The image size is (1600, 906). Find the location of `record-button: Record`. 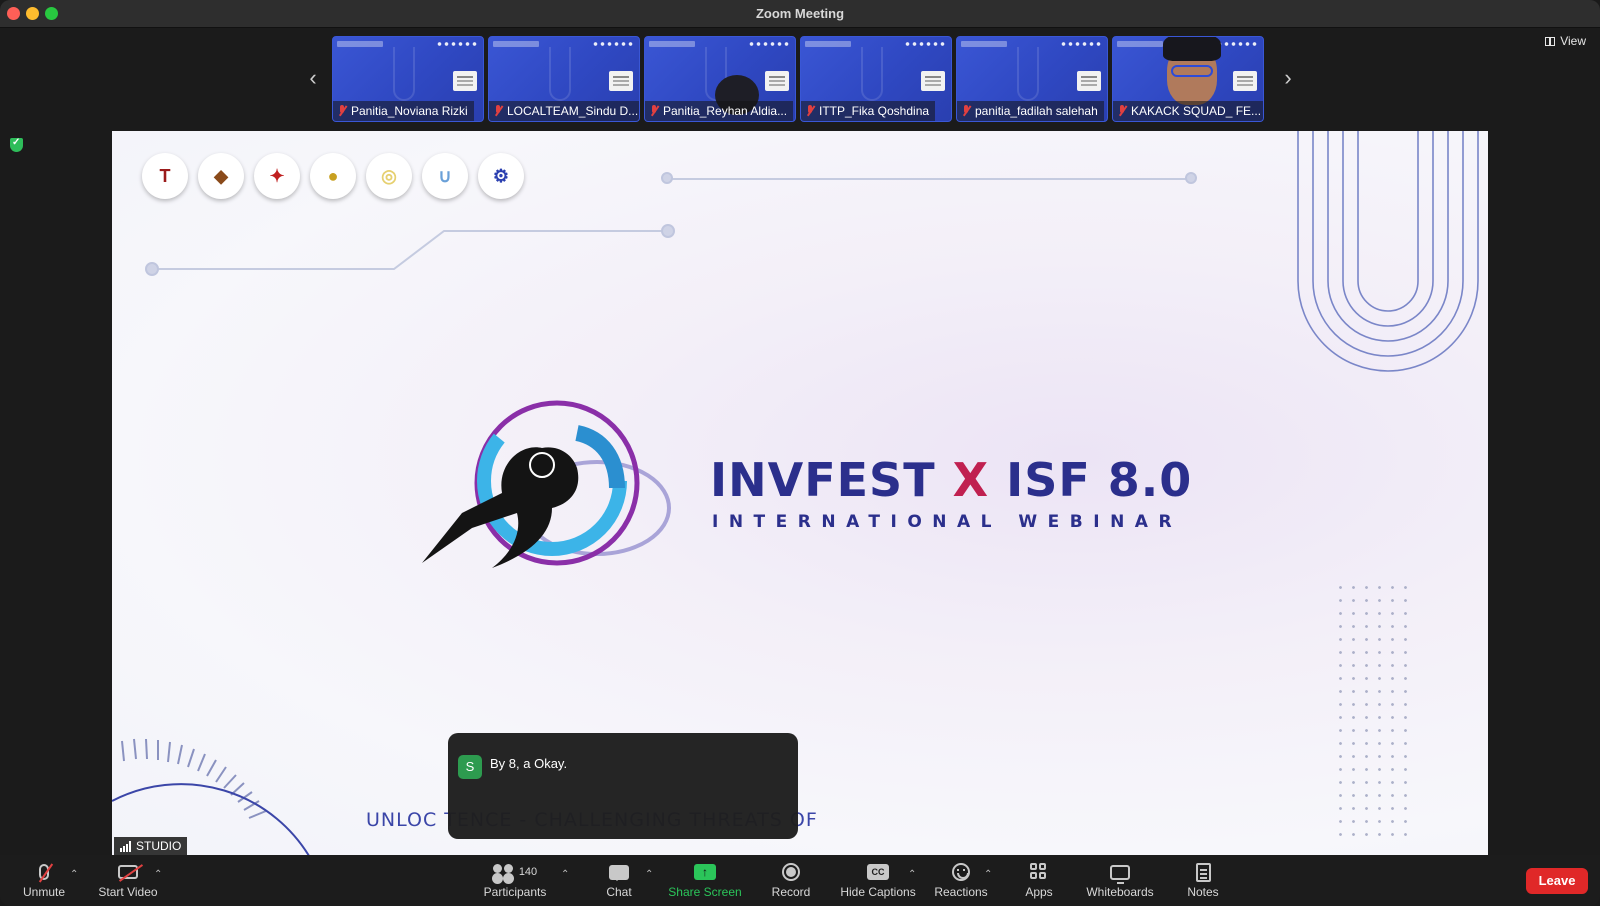

record-button: Record is located at coordinates (791, 879).